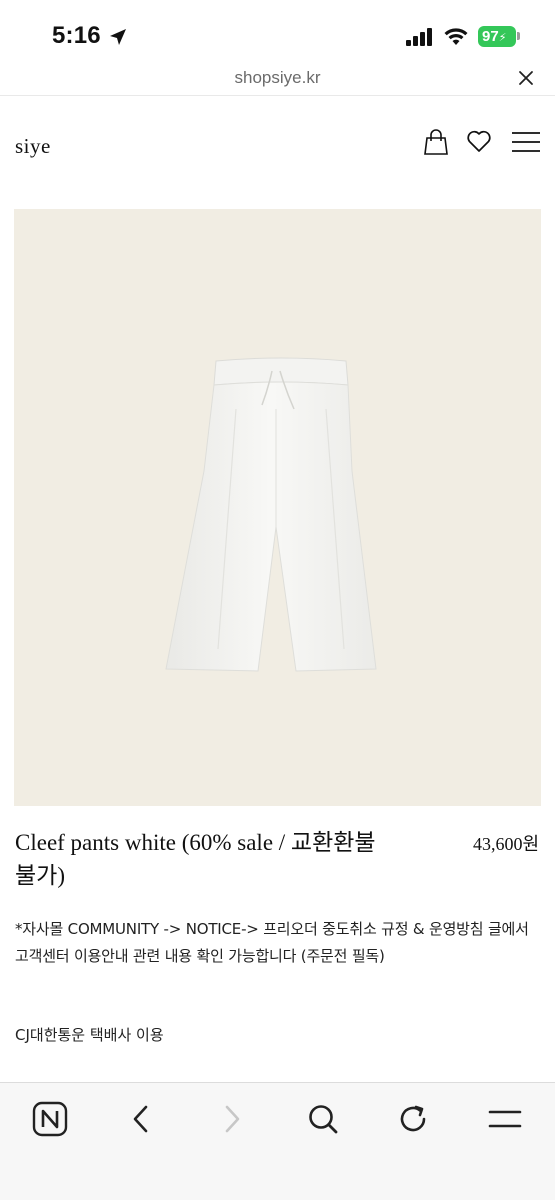  What do you see at coordinates (271, 514) in the screenshot?
I see `white-pants-photo` at bounding box center [271, 514].